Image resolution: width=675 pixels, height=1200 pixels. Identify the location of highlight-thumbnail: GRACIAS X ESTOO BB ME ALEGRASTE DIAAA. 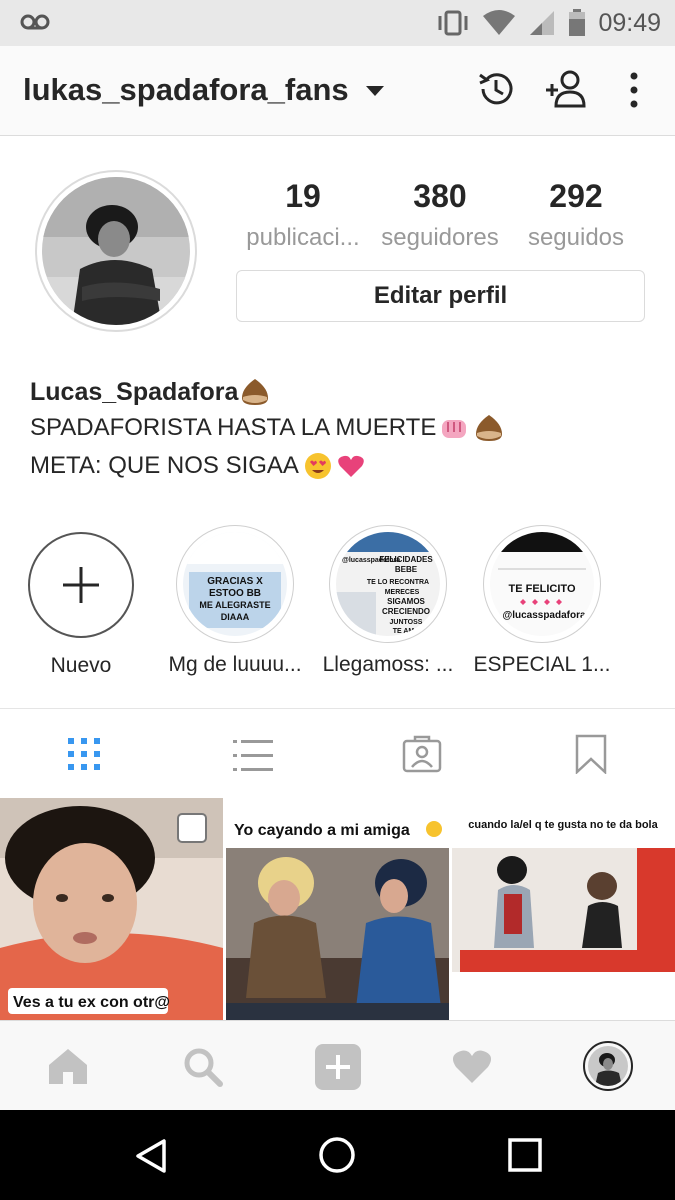
(235, 584).